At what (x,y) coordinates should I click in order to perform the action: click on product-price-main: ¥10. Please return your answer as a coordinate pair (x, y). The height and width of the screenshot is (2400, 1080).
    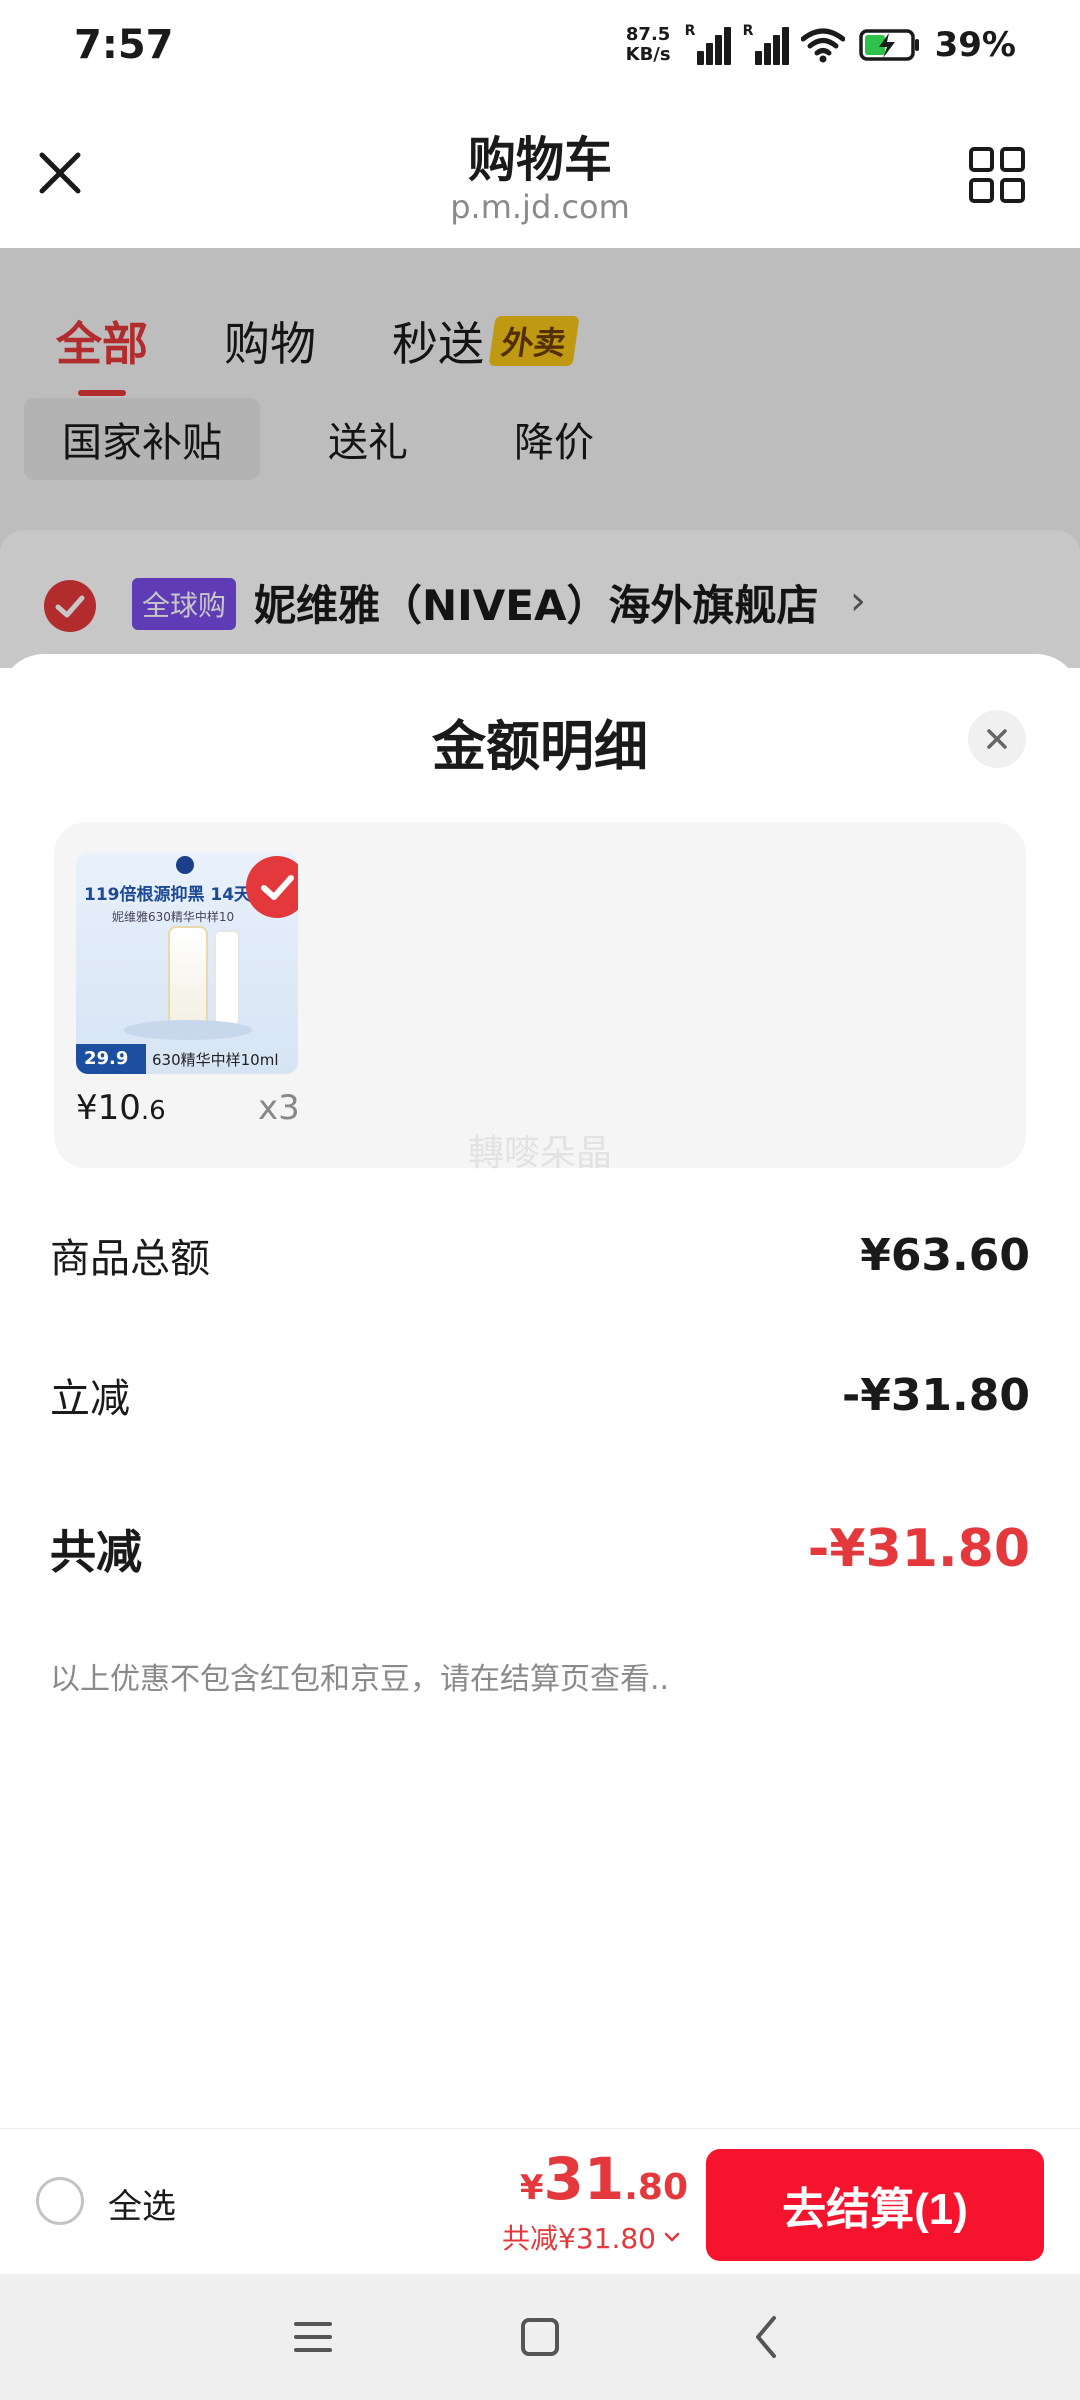
    Looking at the image, I should click on (108, 1108).